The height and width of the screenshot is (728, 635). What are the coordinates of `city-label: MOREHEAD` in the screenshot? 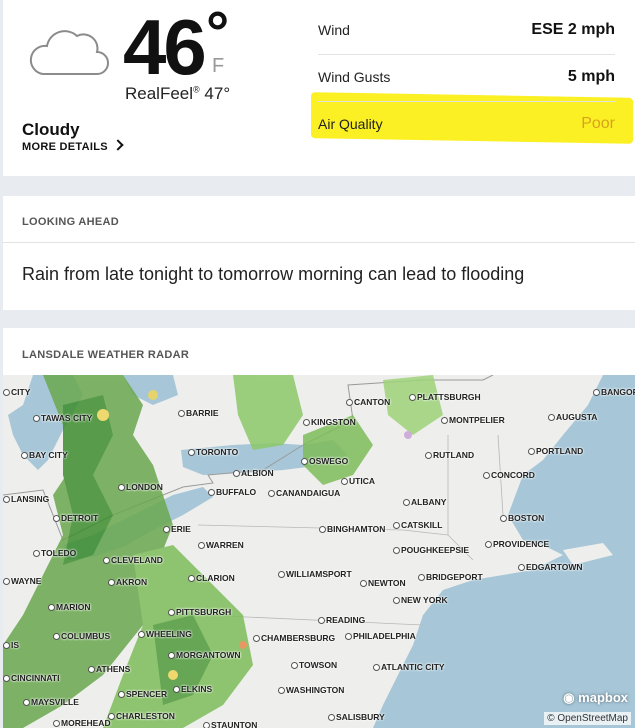 It's located at (82, 723).